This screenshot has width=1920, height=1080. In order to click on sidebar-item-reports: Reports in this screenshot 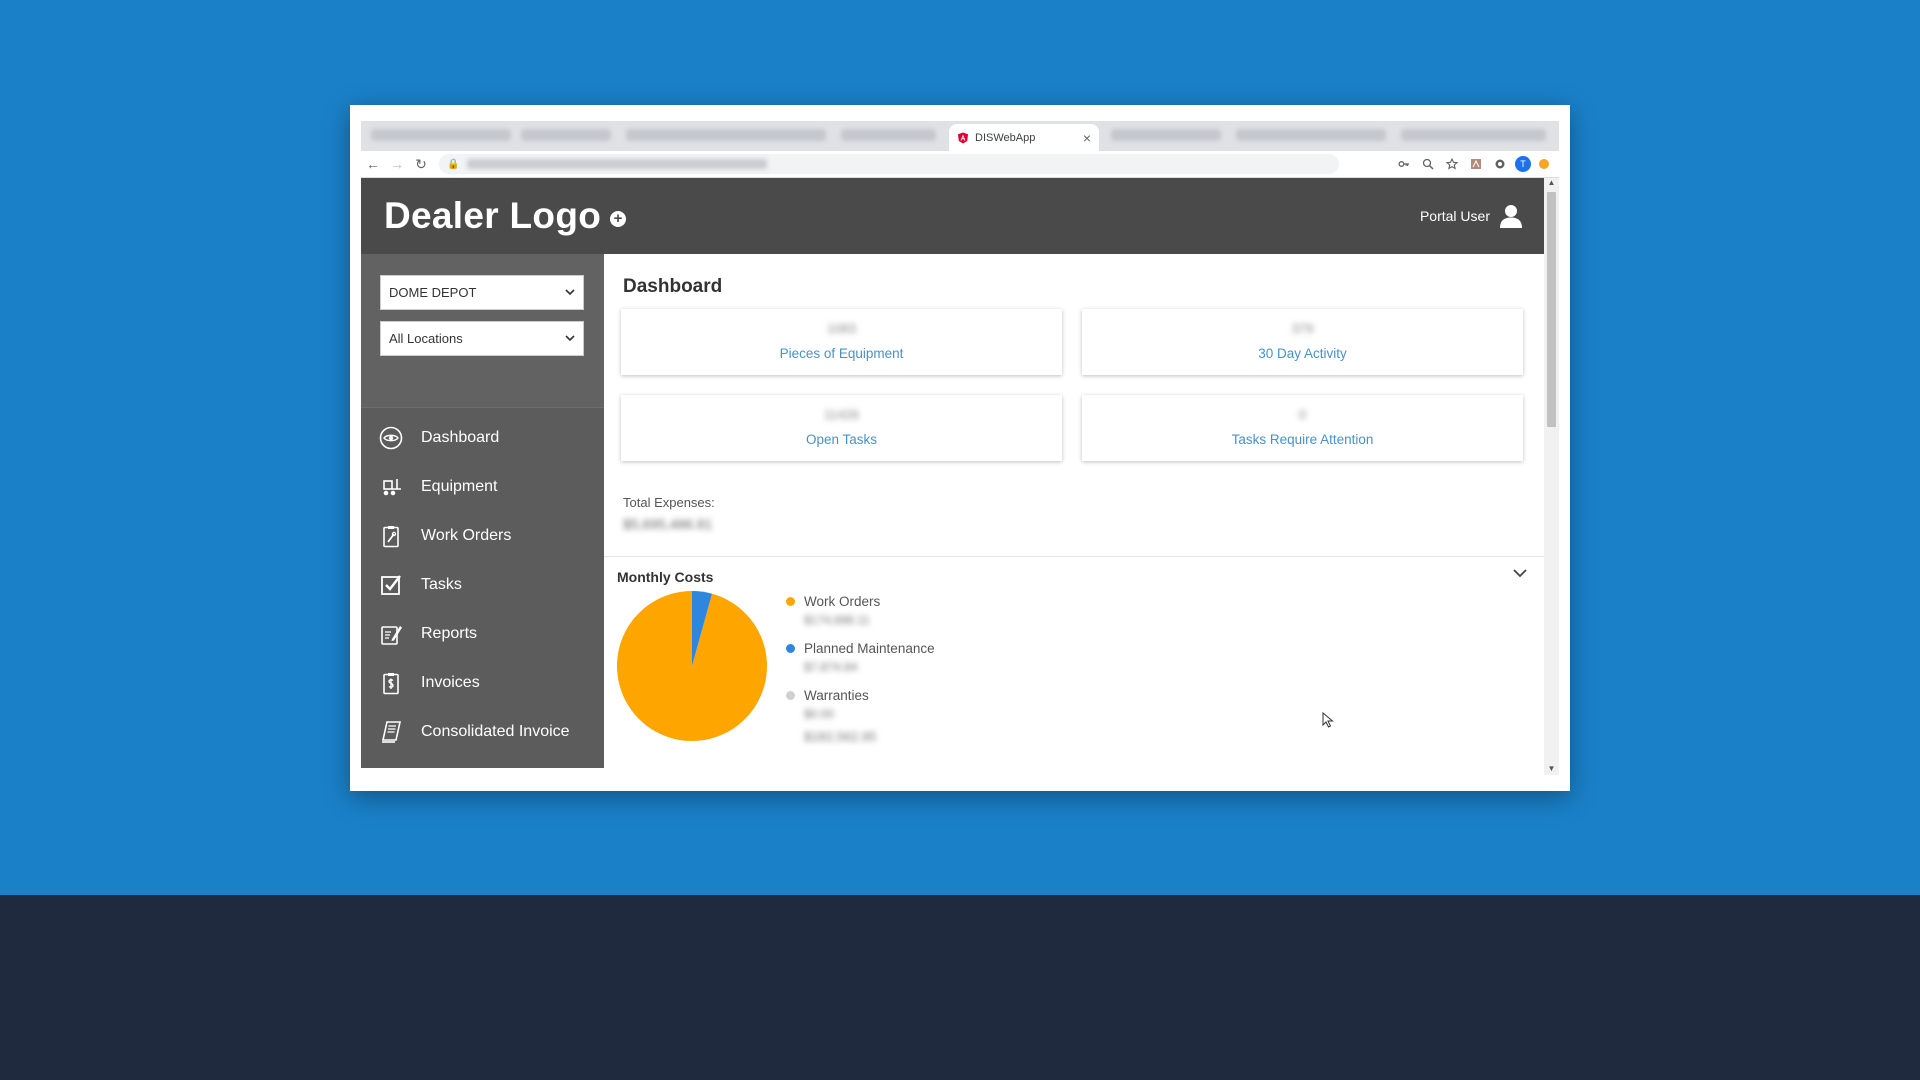, I will do `click(482, 633)`.